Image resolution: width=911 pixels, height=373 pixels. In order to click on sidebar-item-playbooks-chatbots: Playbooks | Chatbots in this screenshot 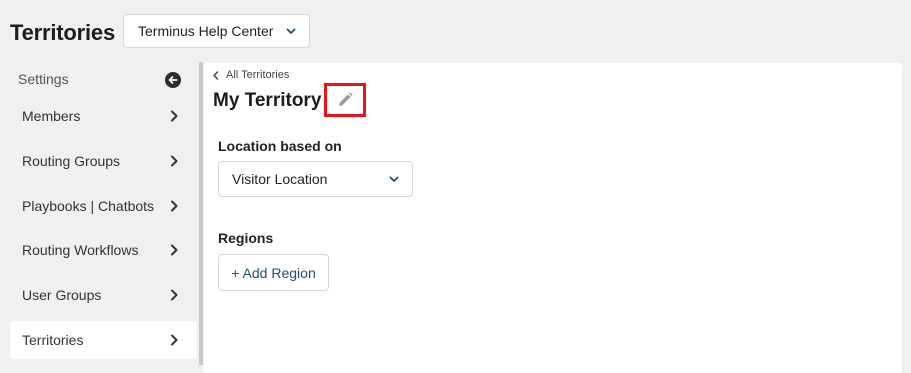, I will do `click(103, 206)`.